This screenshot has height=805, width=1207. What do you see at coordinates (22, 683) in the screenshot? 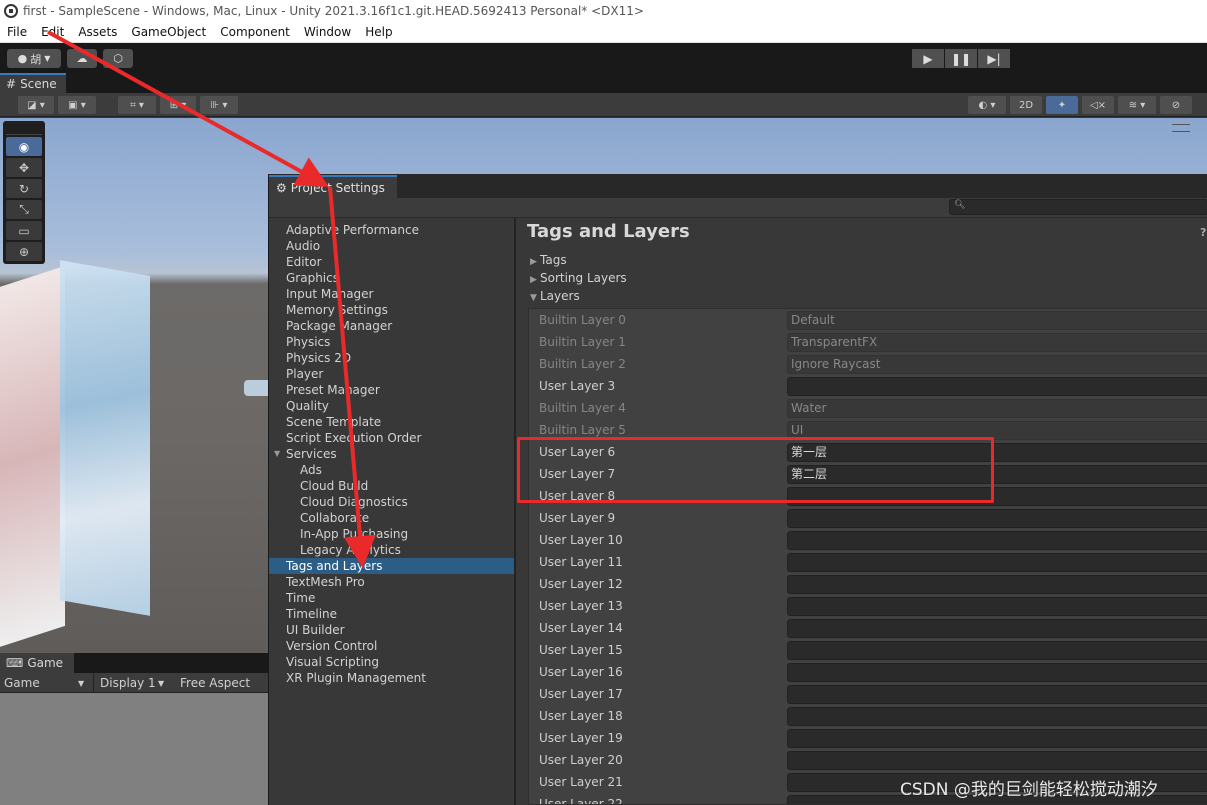
I see `game-view-select: Game` at bounding box center [22, 683].